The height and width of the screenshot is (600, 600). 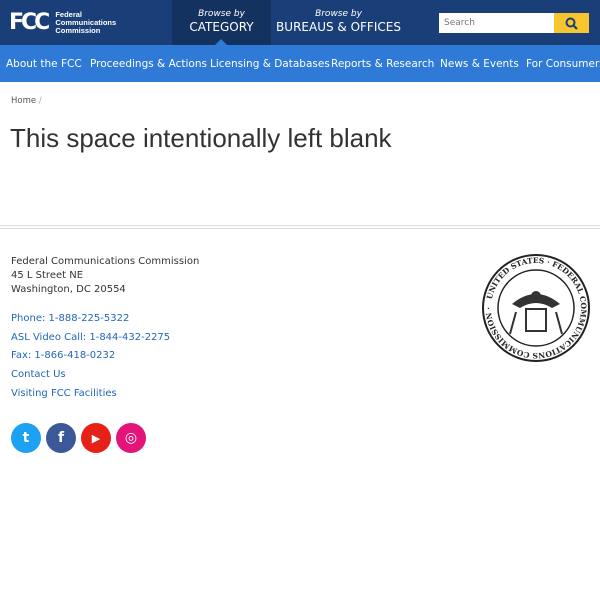 I want to click on contact-us-link: Contact Us, so click(x=90, y=375).